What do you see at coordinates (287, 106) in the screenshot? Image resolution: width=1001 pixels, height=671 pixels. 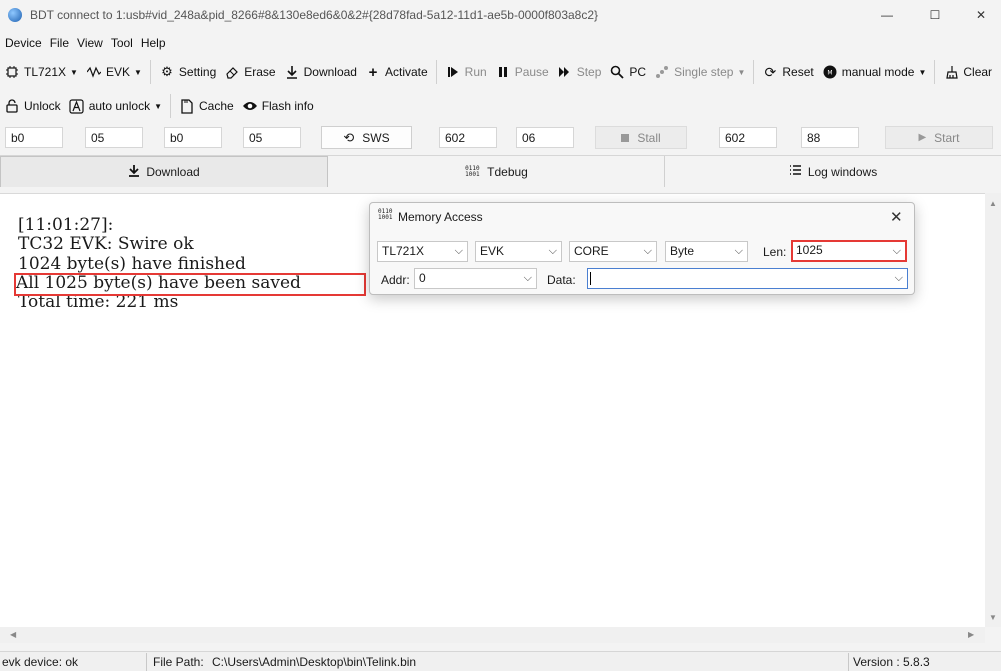 I see `flash-info-label: Flash info` at bounding box center [287, 106].